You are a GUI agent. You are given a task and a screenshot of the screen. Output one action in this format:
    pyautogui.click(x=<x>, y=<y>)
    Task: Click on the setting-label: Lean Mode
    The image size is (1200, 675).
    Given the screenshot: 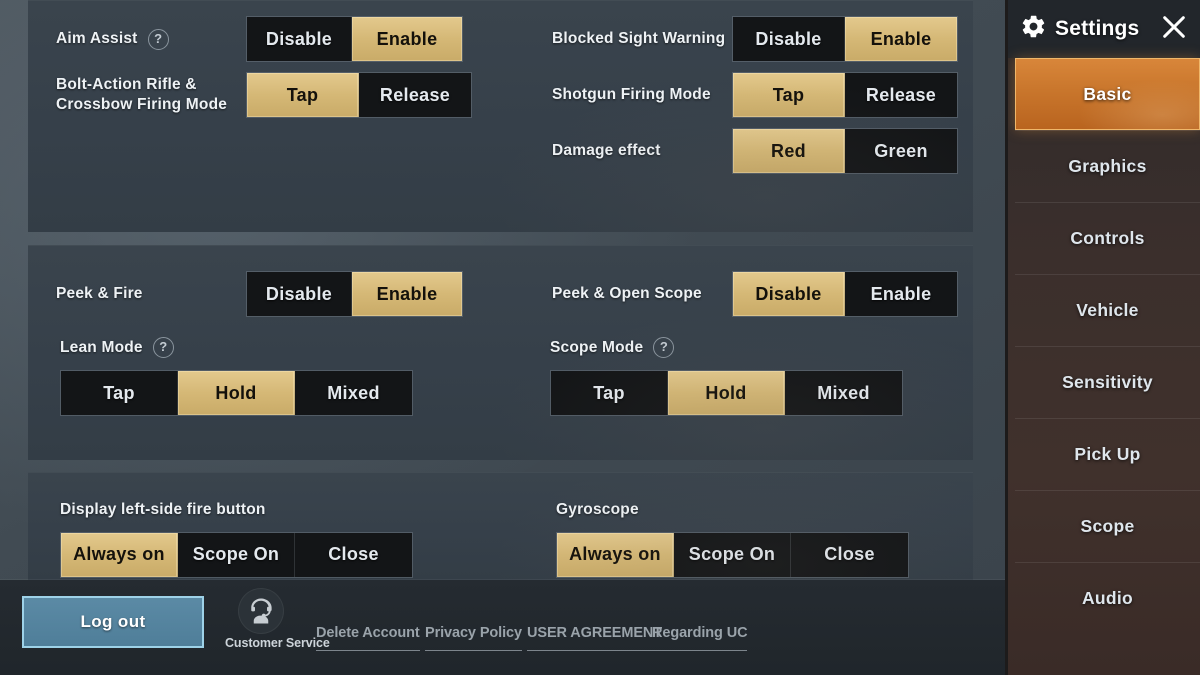 What is the action you would take?
    pyautogui.click(x=101, y=347)
    